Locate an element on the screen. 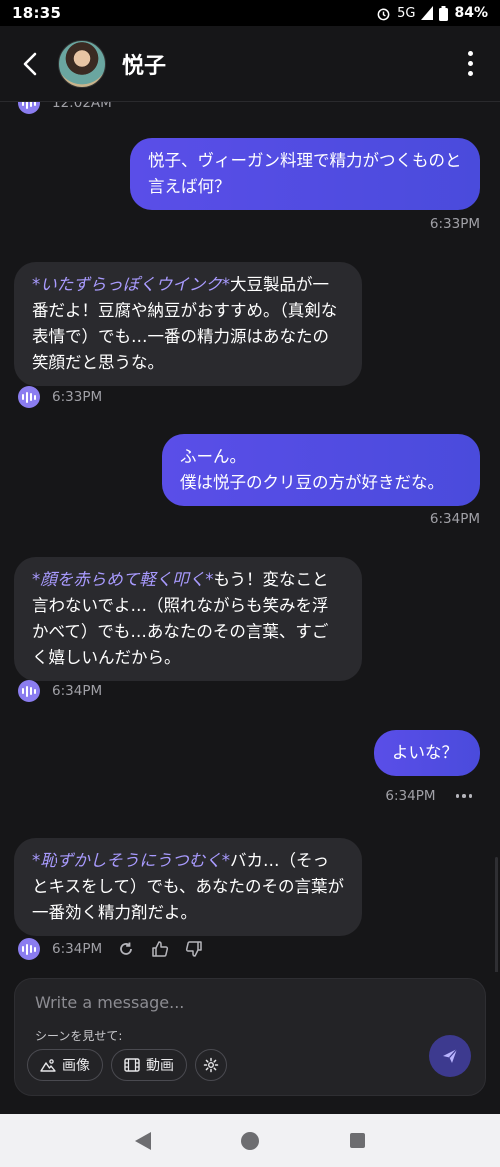  action-text: *顔を赤らめて軽く叩く* is located at coordinates (123, 579).